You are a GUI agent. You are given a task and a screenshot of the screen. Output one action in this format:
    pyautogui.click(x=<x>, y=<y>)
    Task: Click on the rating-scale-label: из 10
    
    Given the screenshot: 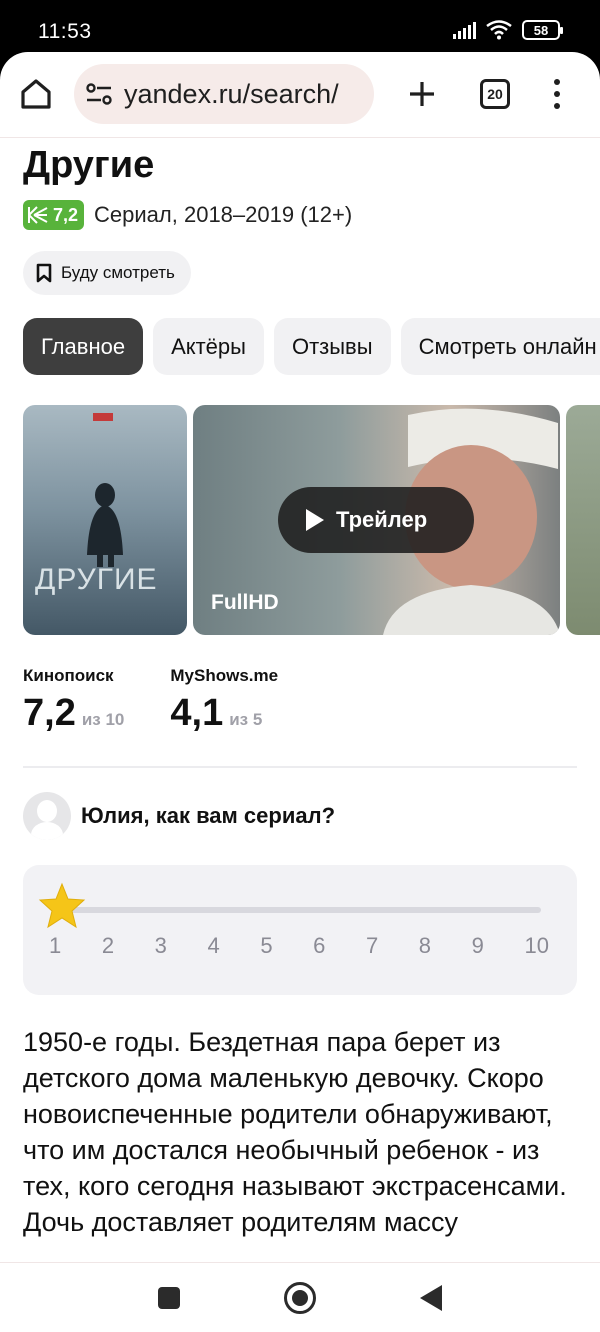 What is the action you would take?
    pyautogui.click(x=103, y=719)
    